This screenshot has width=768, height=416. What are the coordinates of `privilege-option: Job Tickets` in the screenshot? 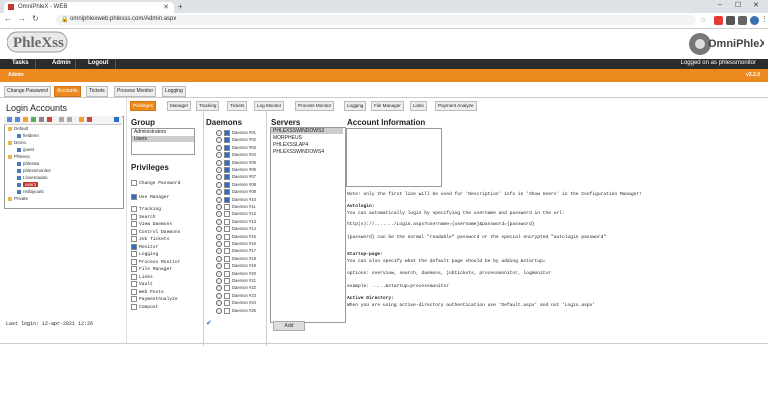 It's located at (150, 239).